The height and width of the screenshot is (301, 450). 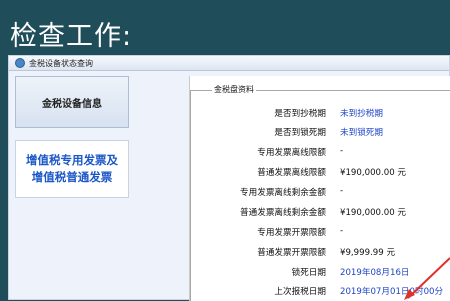 What do you see at coordinates (291, 233) in the screenshot?
I see `row-label: 专用发票开票限额` at bounding box center [291, 233].